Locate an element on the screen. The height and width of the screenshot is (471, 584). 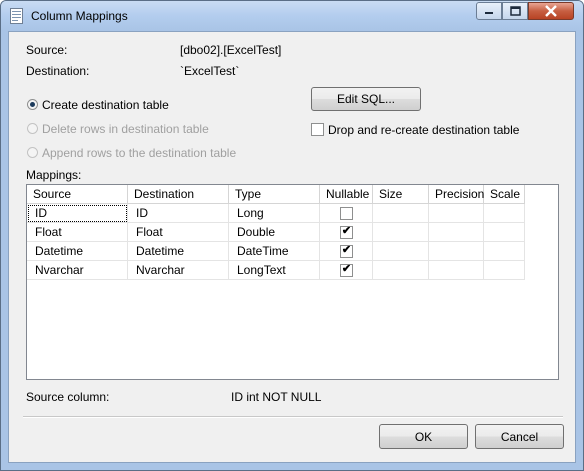
nullable-checkbox is located at coordinates (346, 213).